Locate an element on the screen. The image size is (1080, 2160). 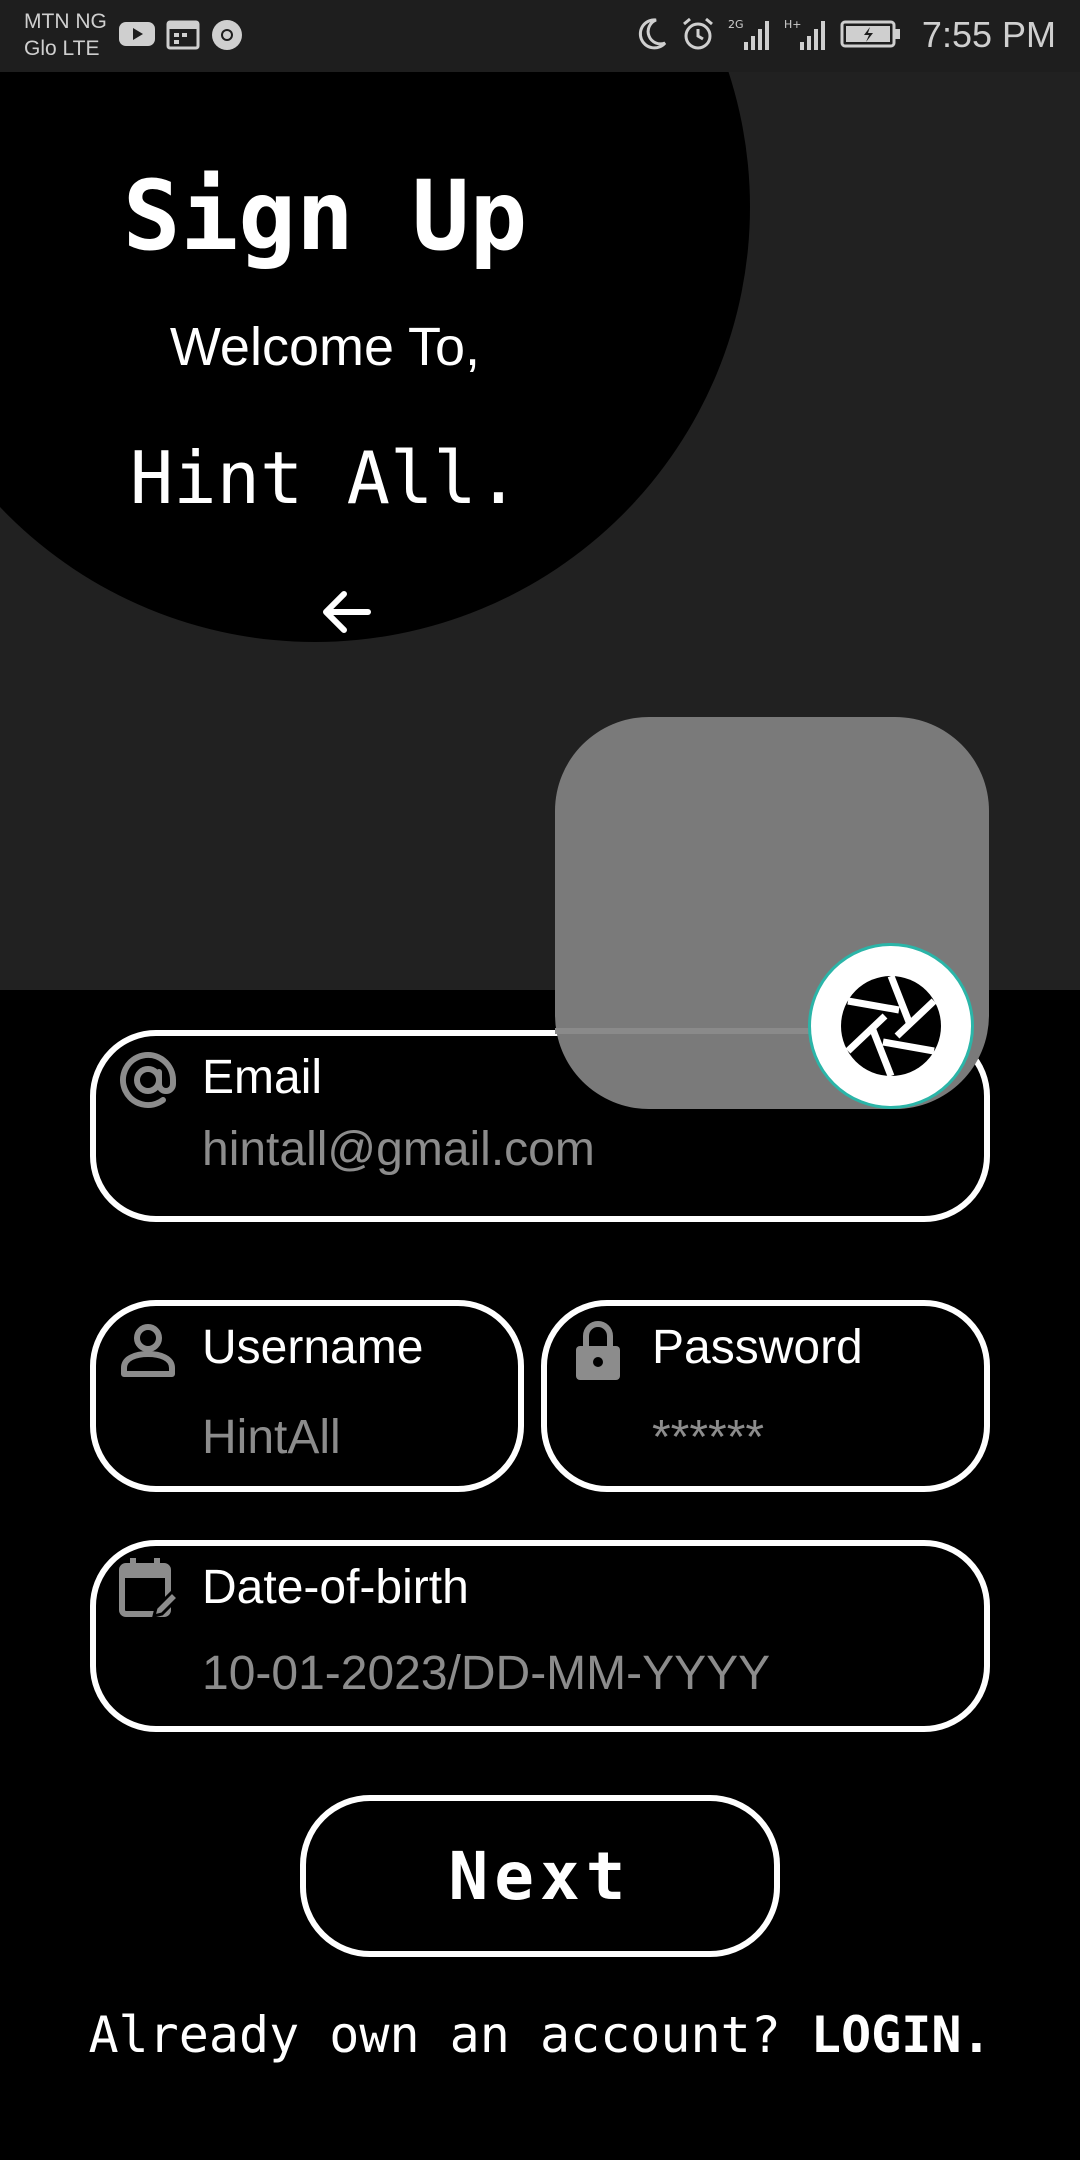
alarm-icon is located at coordinates (698, 33).